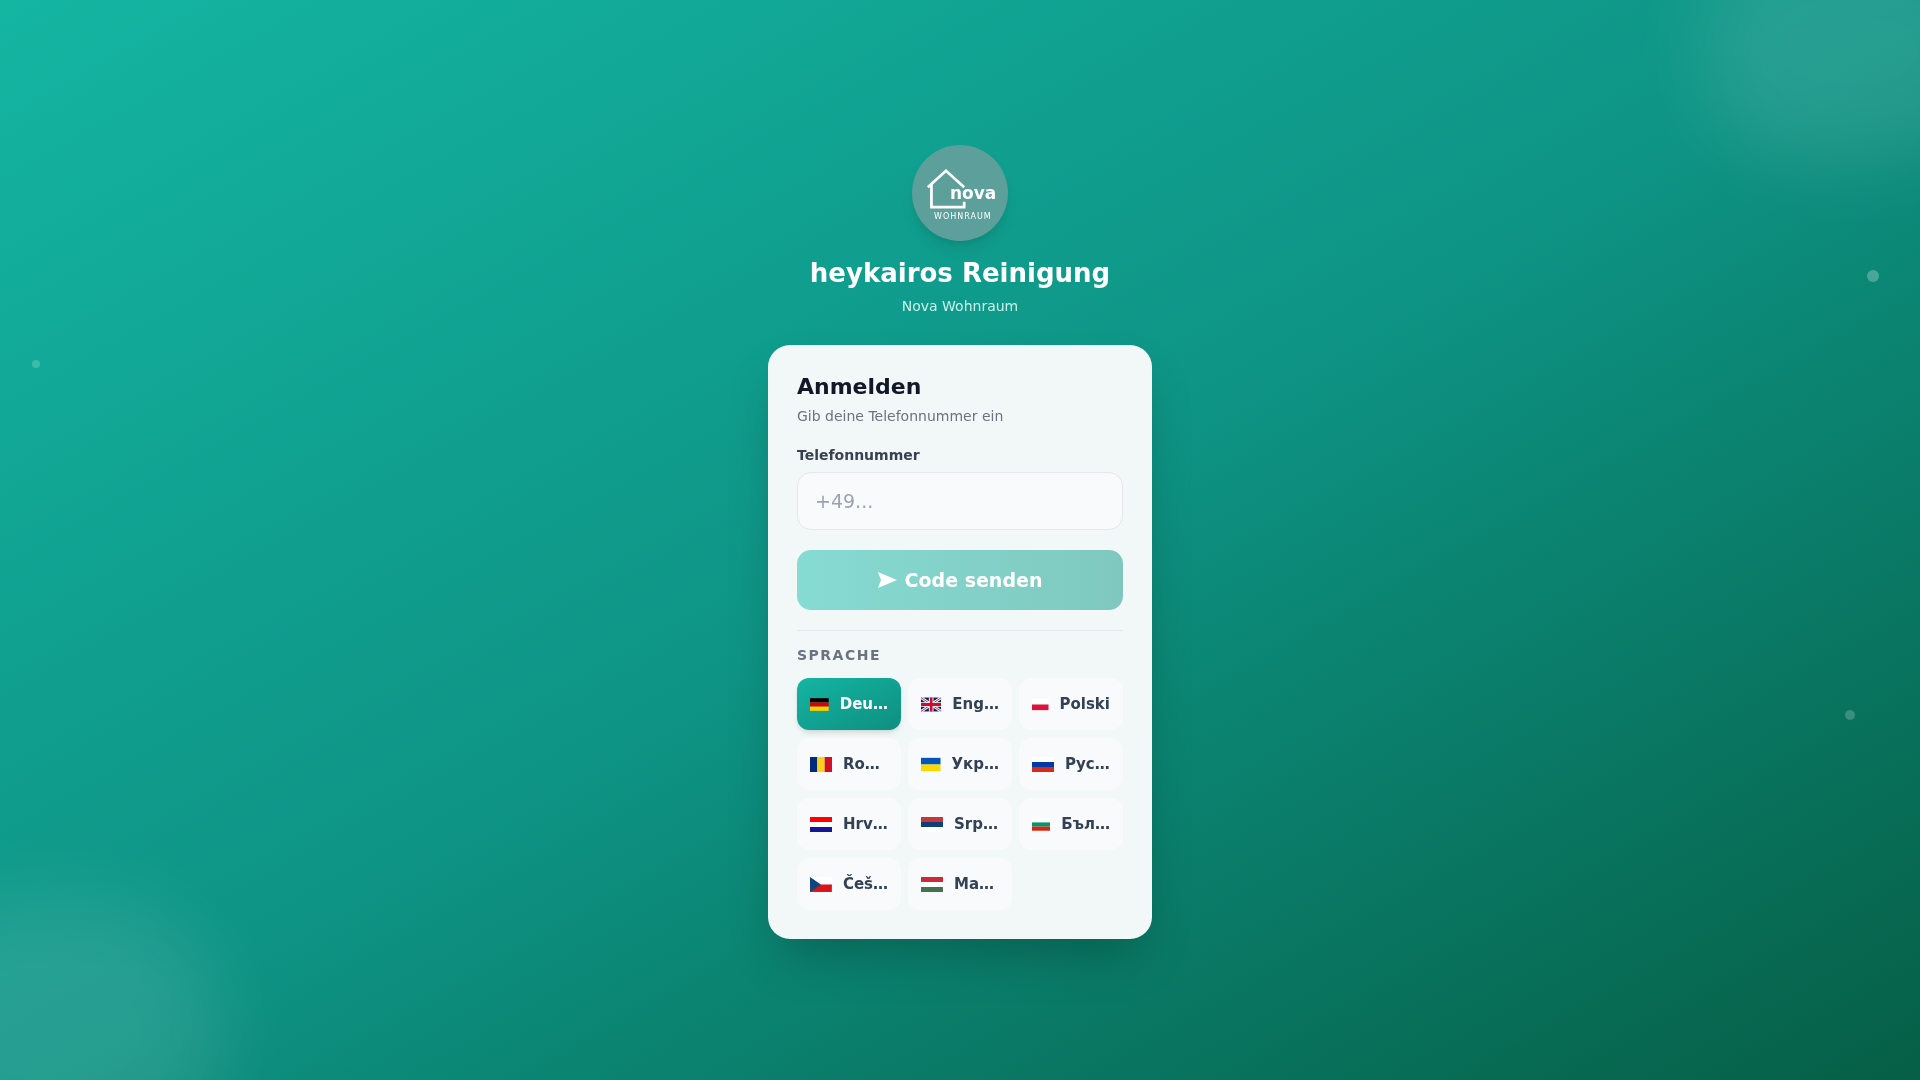  What do you see at coordinates (960, 273) in the screenshot?
I see `app-title: heykairos Reinigung` at bounding box center [960, 273].